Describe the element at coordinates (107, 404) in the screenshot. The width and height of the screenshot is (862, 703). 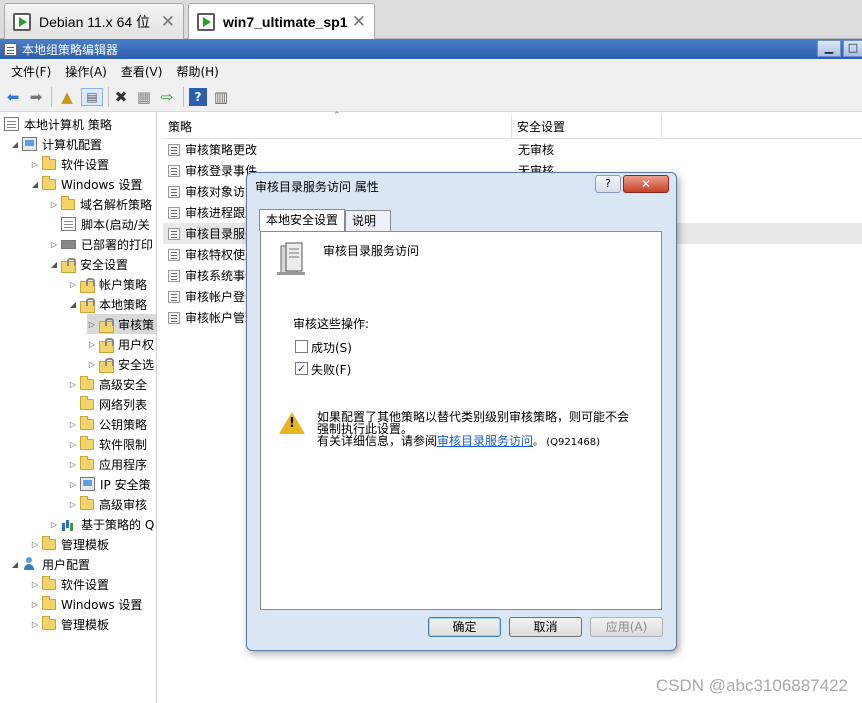
I see `tree-item-network-list: 网络列表` at that location.